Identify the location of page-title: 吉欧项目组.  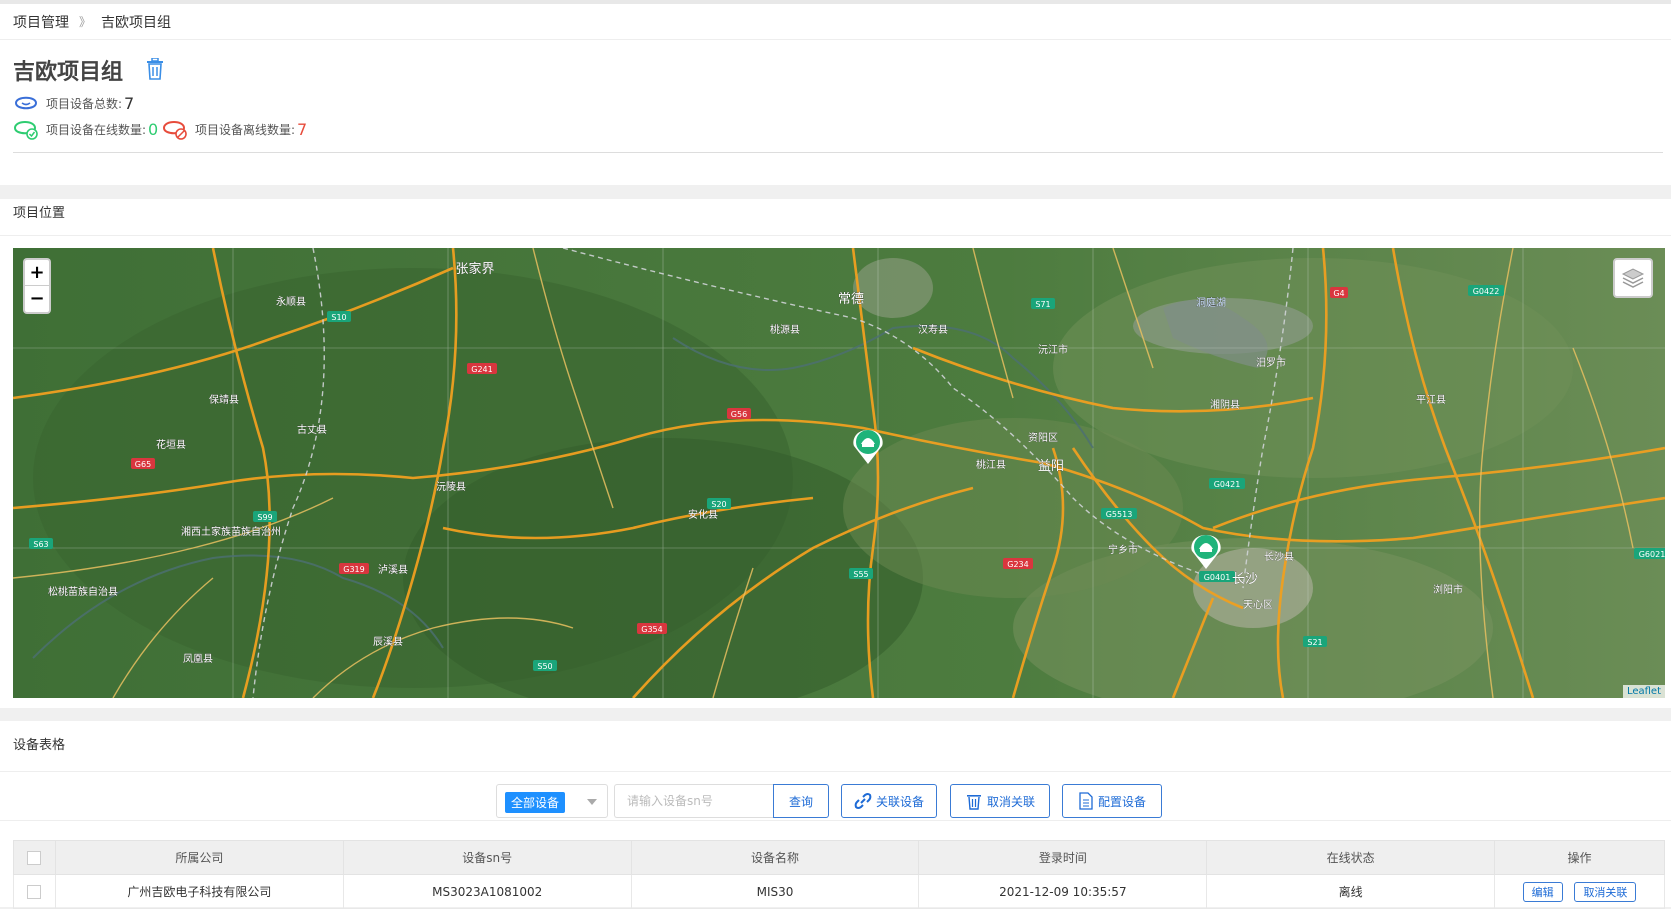
(68, 72).